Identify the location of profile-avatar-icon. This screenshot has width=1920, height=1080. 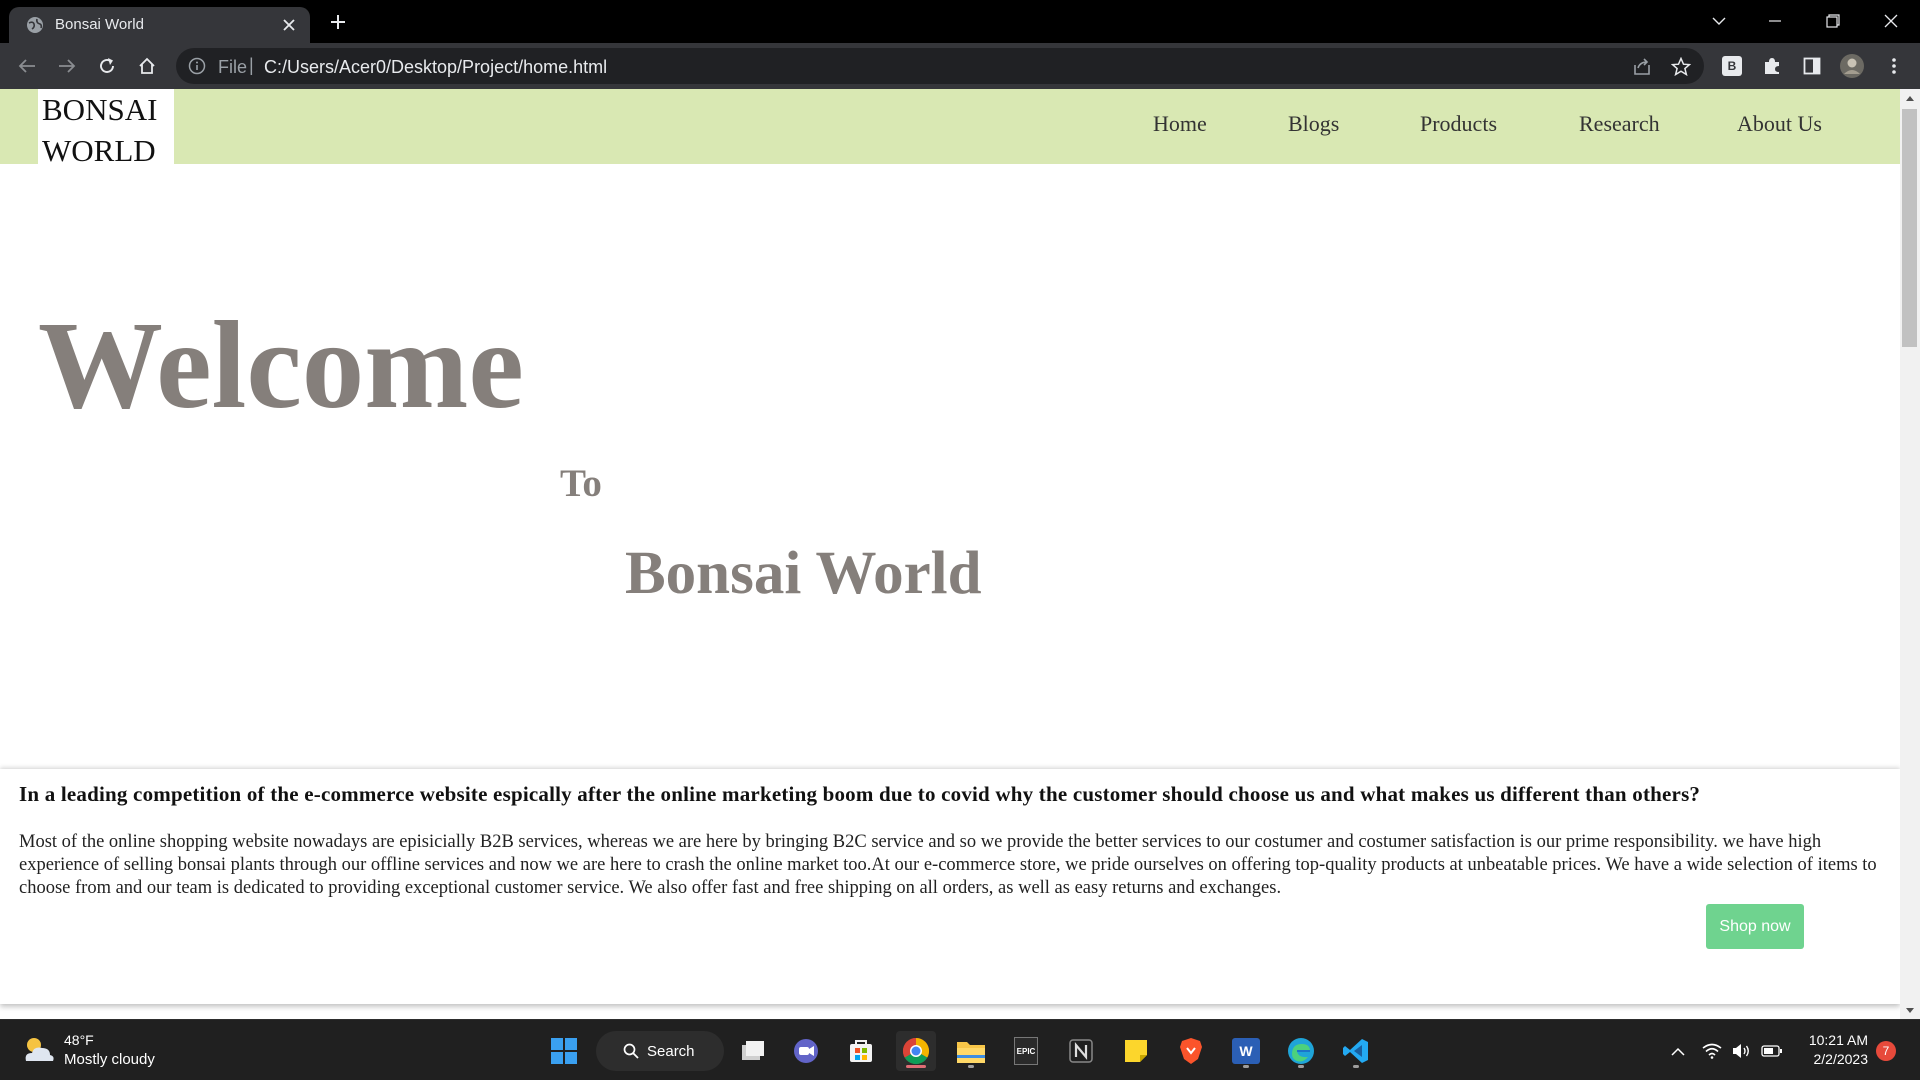
(1852, 66).